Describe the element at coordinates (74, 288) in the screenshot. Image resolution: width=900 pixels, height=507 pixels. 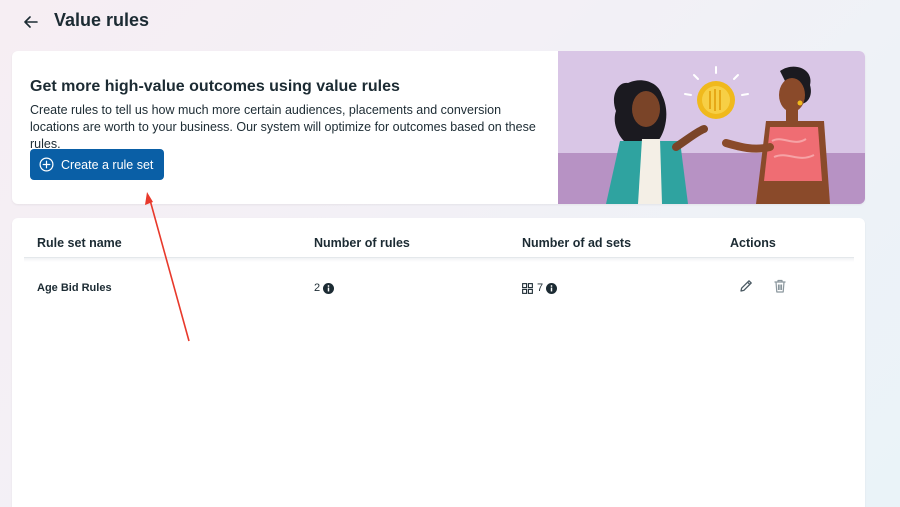
I see `rule-set-name-cell: Age Bid Rules` at that location.